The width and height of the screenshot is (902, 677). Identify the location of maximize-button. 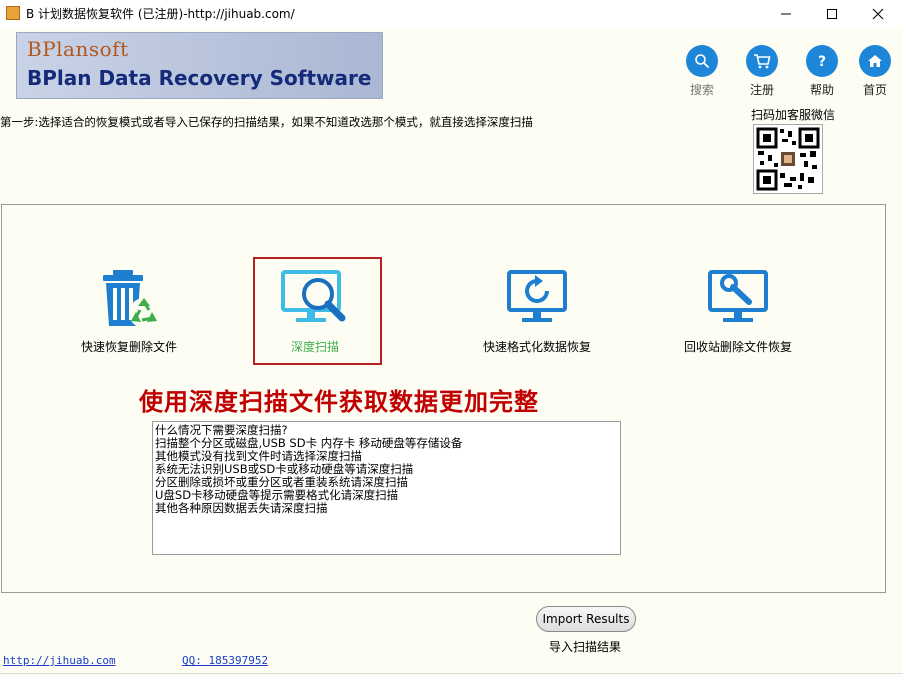
(832, 13).